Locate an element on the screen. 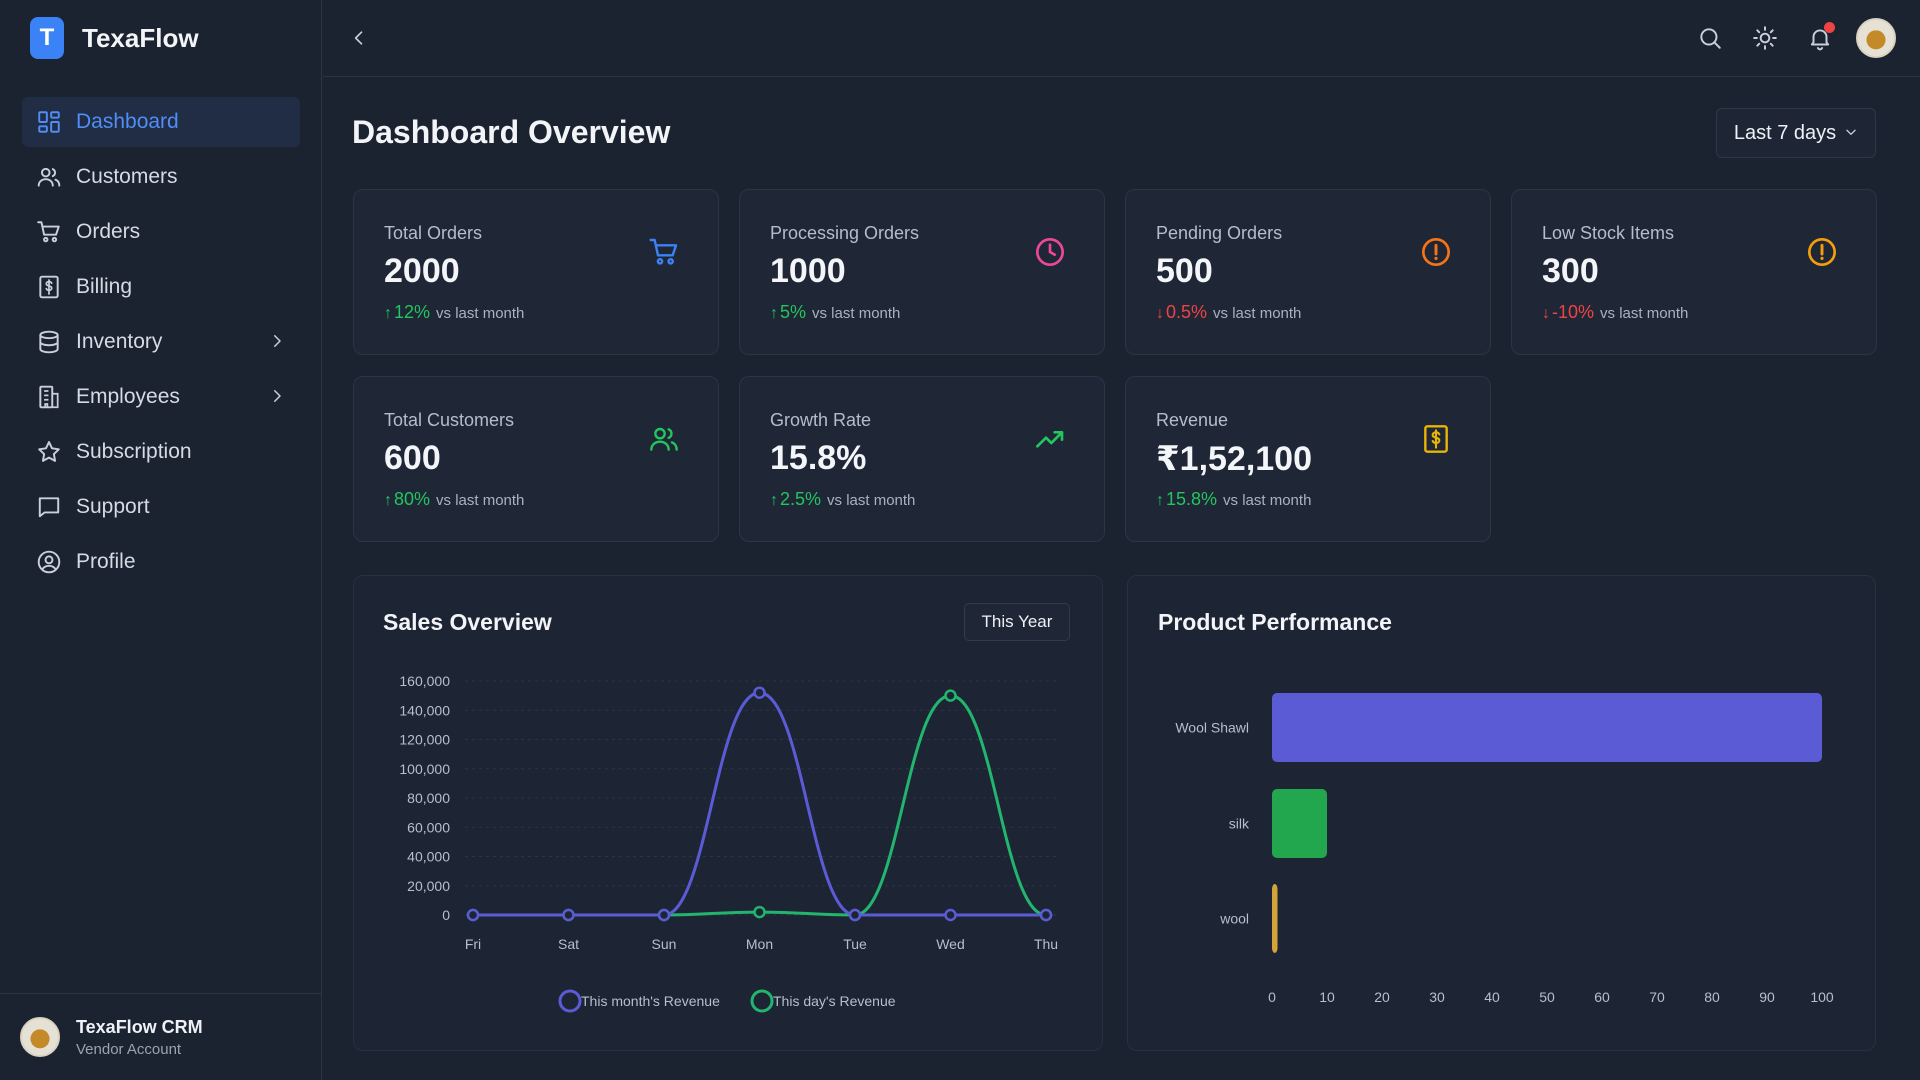  account-card: TexaFlow CRM Vendor Account is located at coordinates (161, 1036).